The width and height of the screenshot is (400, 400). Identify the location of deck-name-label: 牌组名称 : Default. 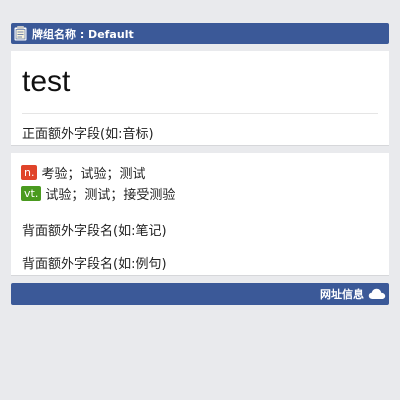
(83, 34).